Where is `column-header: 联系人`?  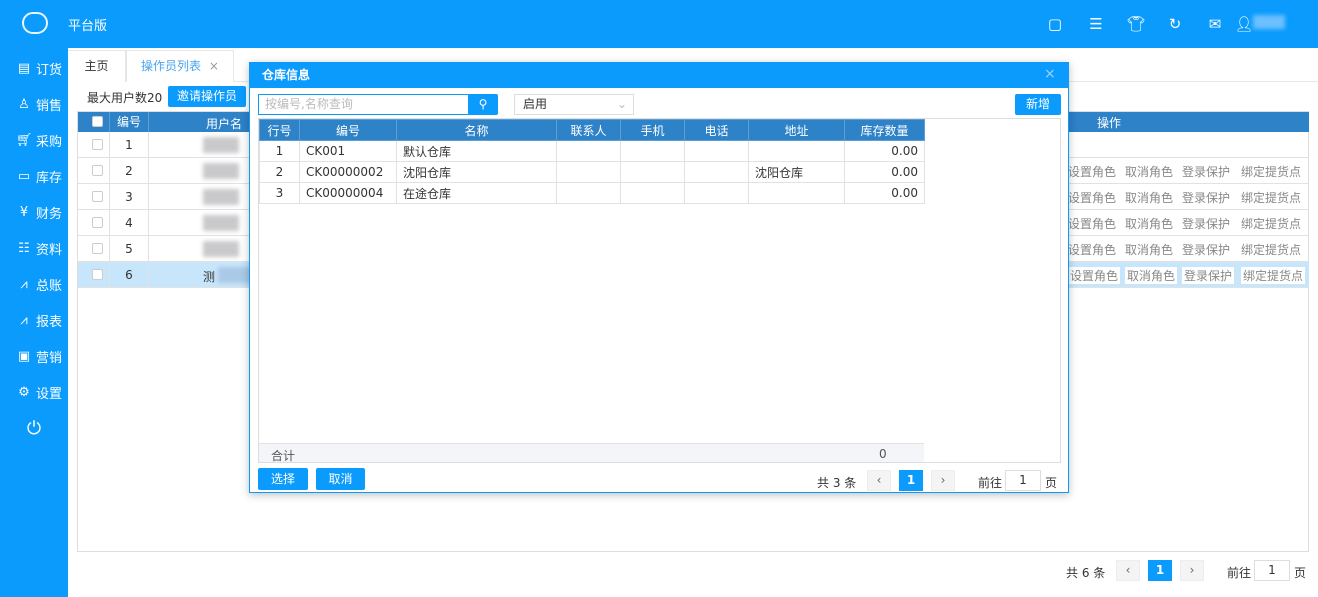 column-header: 联系人 is located at coordinates (588, 130).